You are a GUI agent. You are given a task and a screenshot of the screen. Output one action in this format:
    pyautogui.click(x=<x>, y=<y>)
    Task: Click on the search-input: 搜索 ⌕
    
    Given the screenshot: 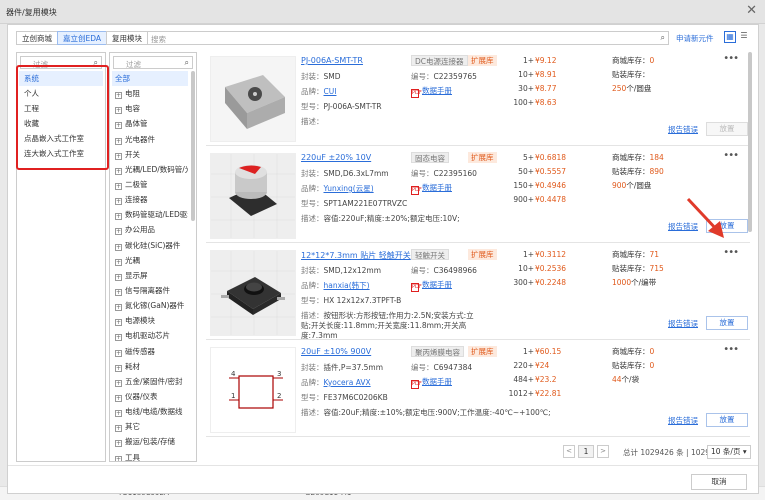 What is the action you would take?
    pyautogui.click(x=408, y=38)
    